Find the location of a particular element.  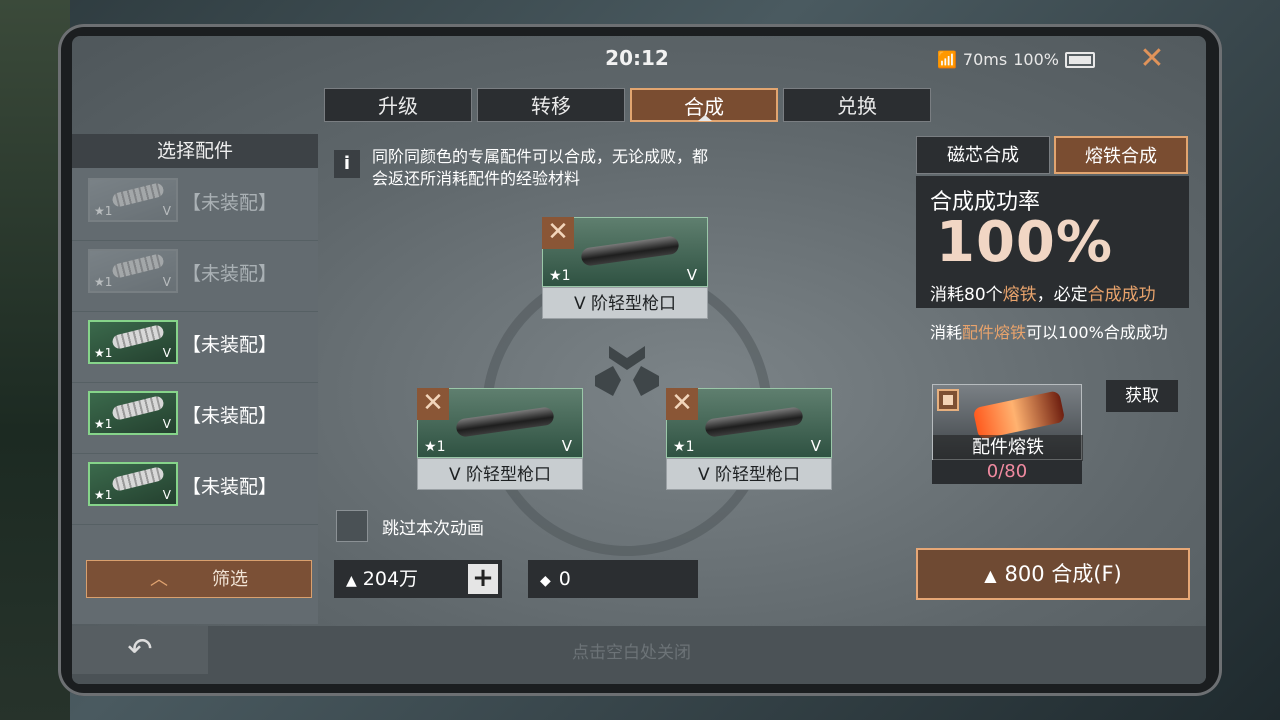

tab-iron-synthesis: 熔铁合成 is located at coordinates (1121, 155).